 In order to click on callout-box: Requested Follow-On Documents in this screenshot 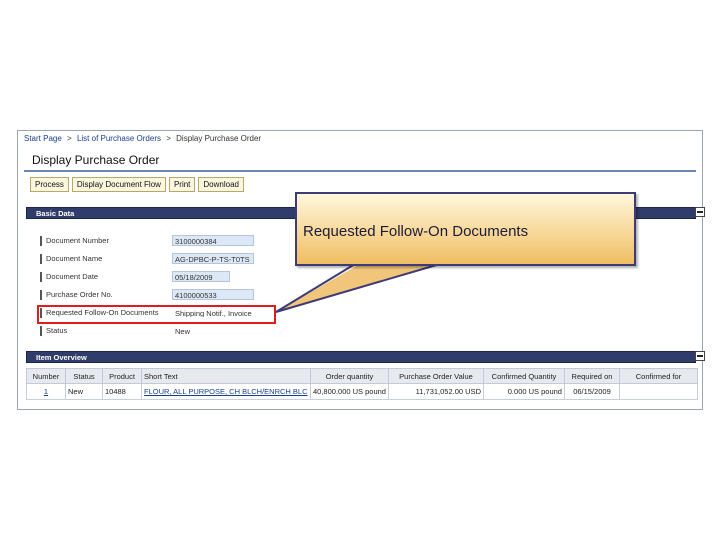, I will do `click(465, 229)`.